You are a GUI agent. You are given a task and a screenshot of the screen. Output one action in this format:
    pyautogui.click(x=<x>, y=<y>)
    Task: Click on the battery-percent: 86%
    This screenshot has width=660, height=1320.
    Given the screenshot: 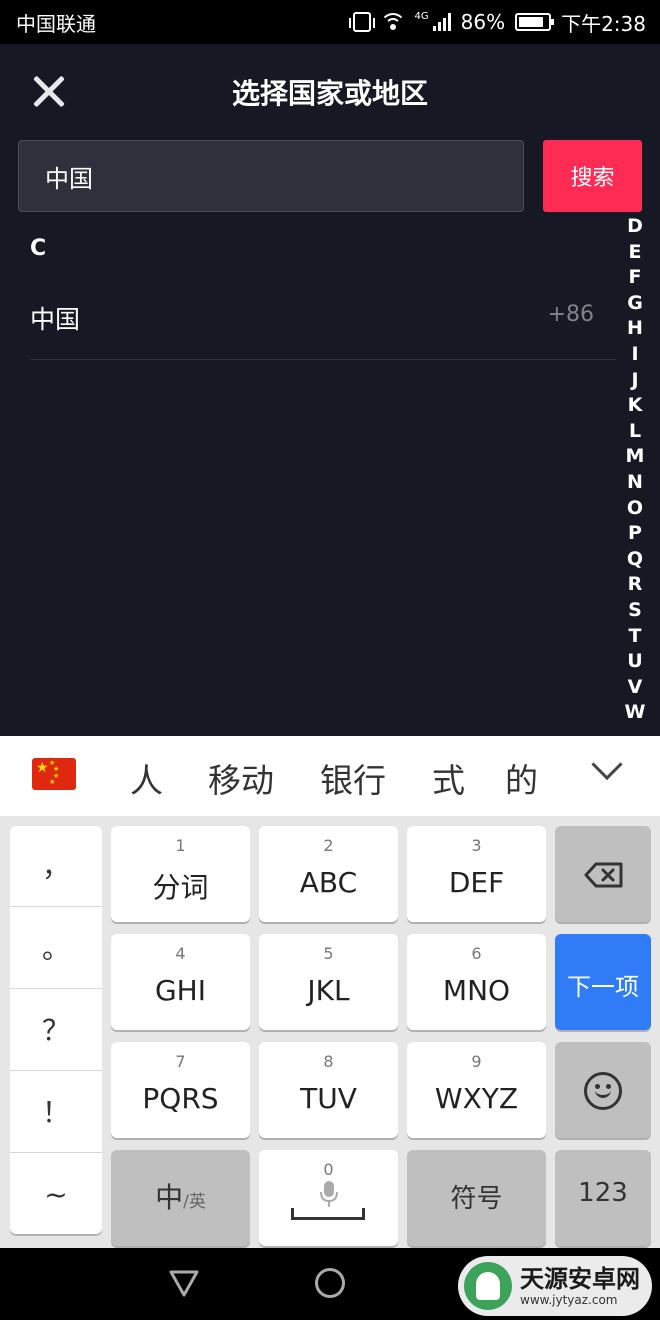 What is the action you would take?
    pyautogui.click(x=483, y=22)
    